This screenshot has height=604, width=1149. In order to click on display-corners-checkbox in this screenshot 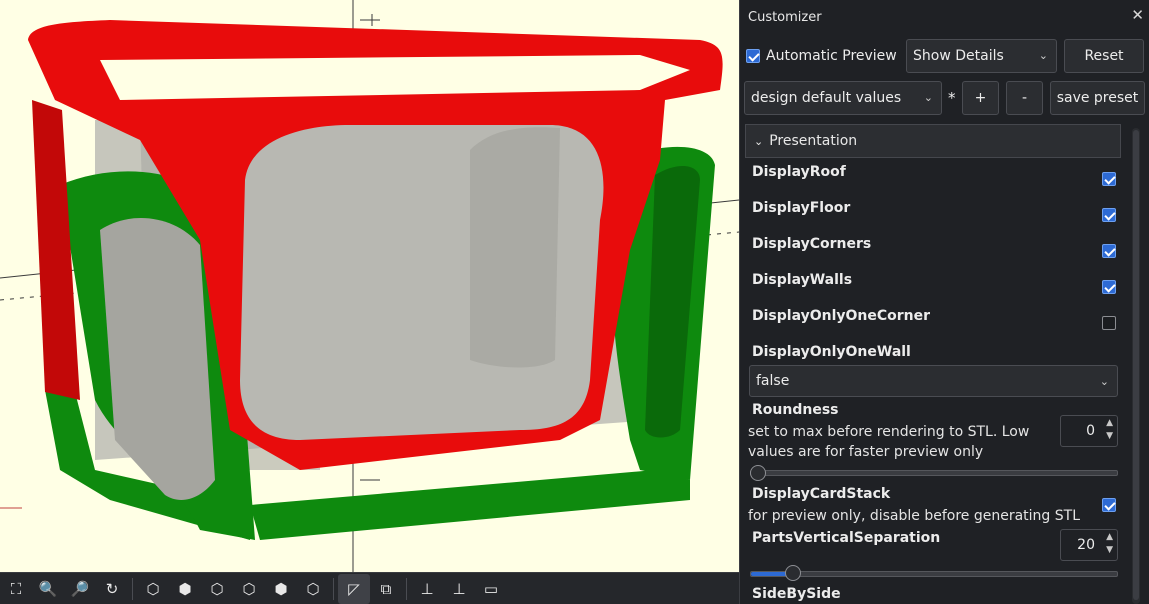, I will do `click(1109, 251)`.